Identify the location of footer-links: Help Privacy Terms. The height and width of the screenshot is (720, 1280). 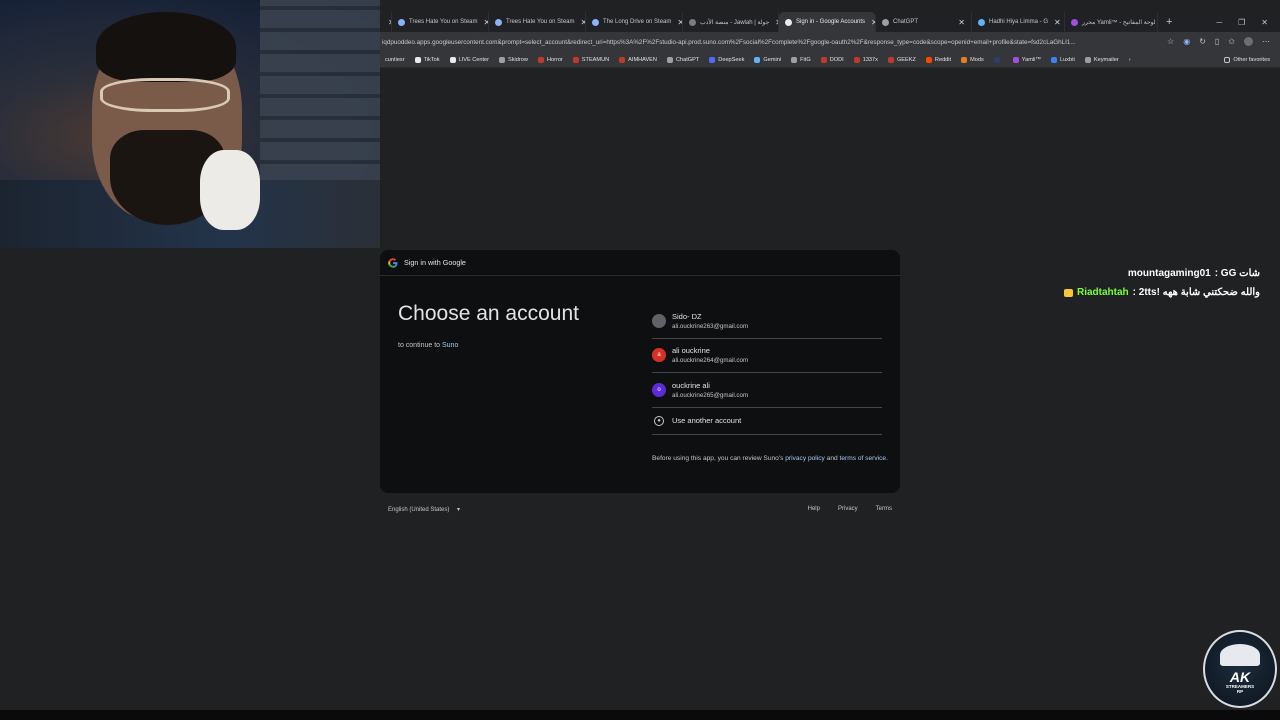
(850, 509).